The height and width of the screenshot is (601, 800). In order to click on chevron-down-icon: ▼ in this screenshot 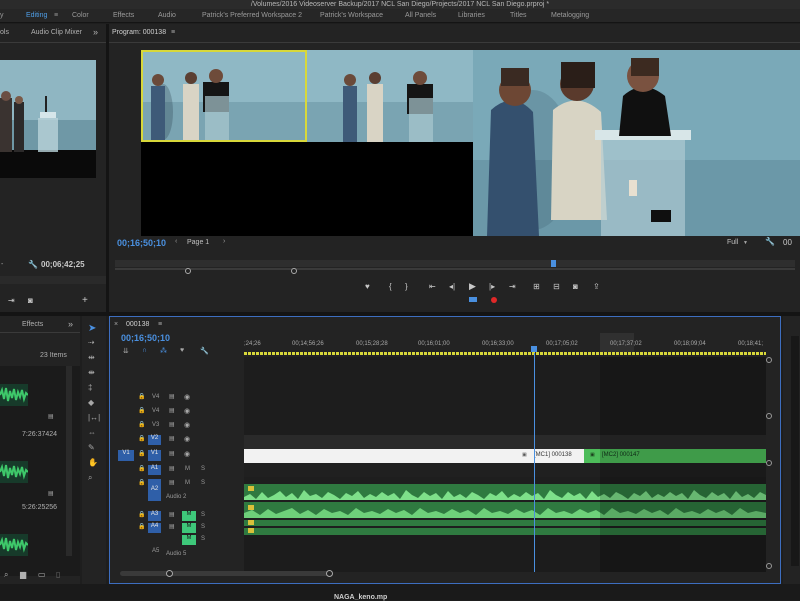, I will do `click(745, 243)`.